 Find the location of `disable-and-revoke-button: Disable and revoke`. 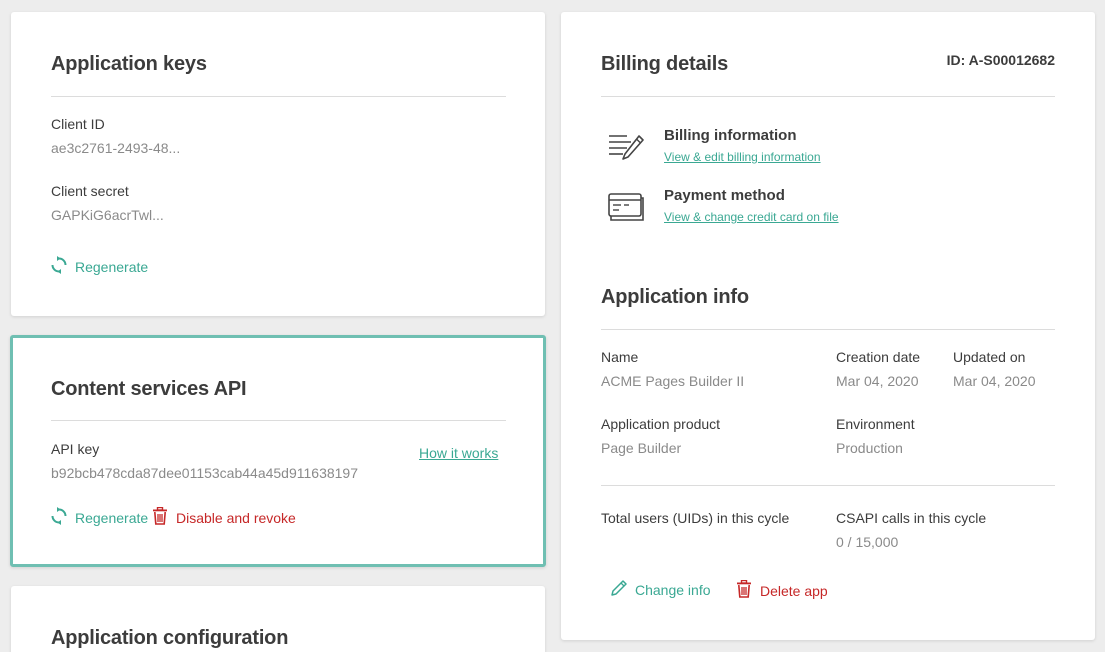

disable-and-revoke-button: Disable and revoke is located at coordinates (224, 517).